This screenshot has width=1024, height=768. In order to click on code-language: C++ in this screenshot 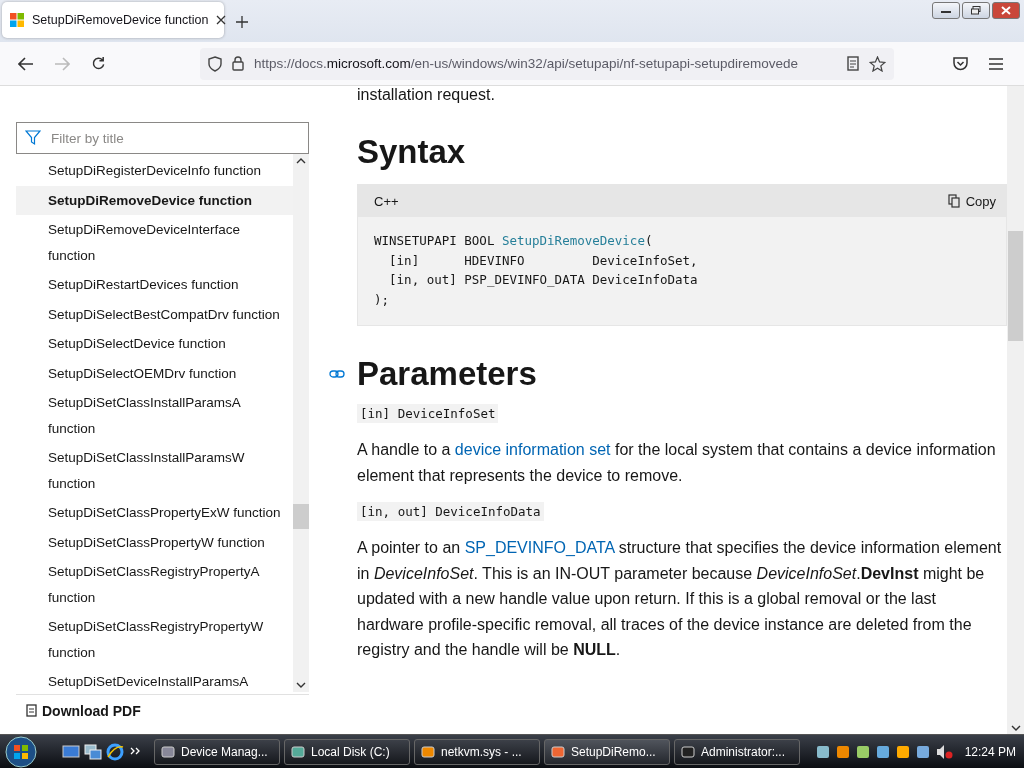, I will do `click(386, 201)`.